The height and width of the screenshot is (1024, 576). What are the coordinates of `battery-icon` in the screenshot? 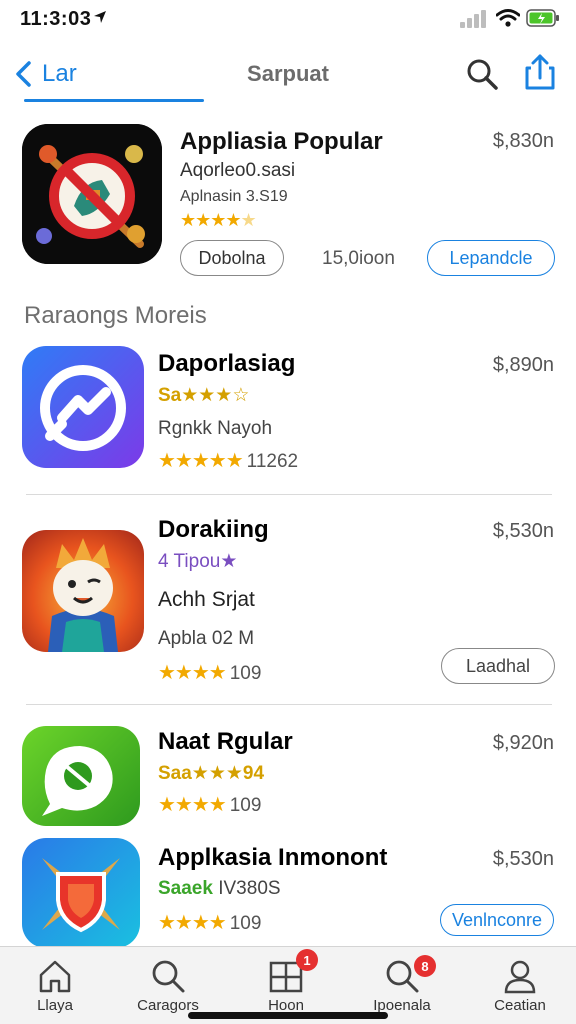 It's located at (542, 18).